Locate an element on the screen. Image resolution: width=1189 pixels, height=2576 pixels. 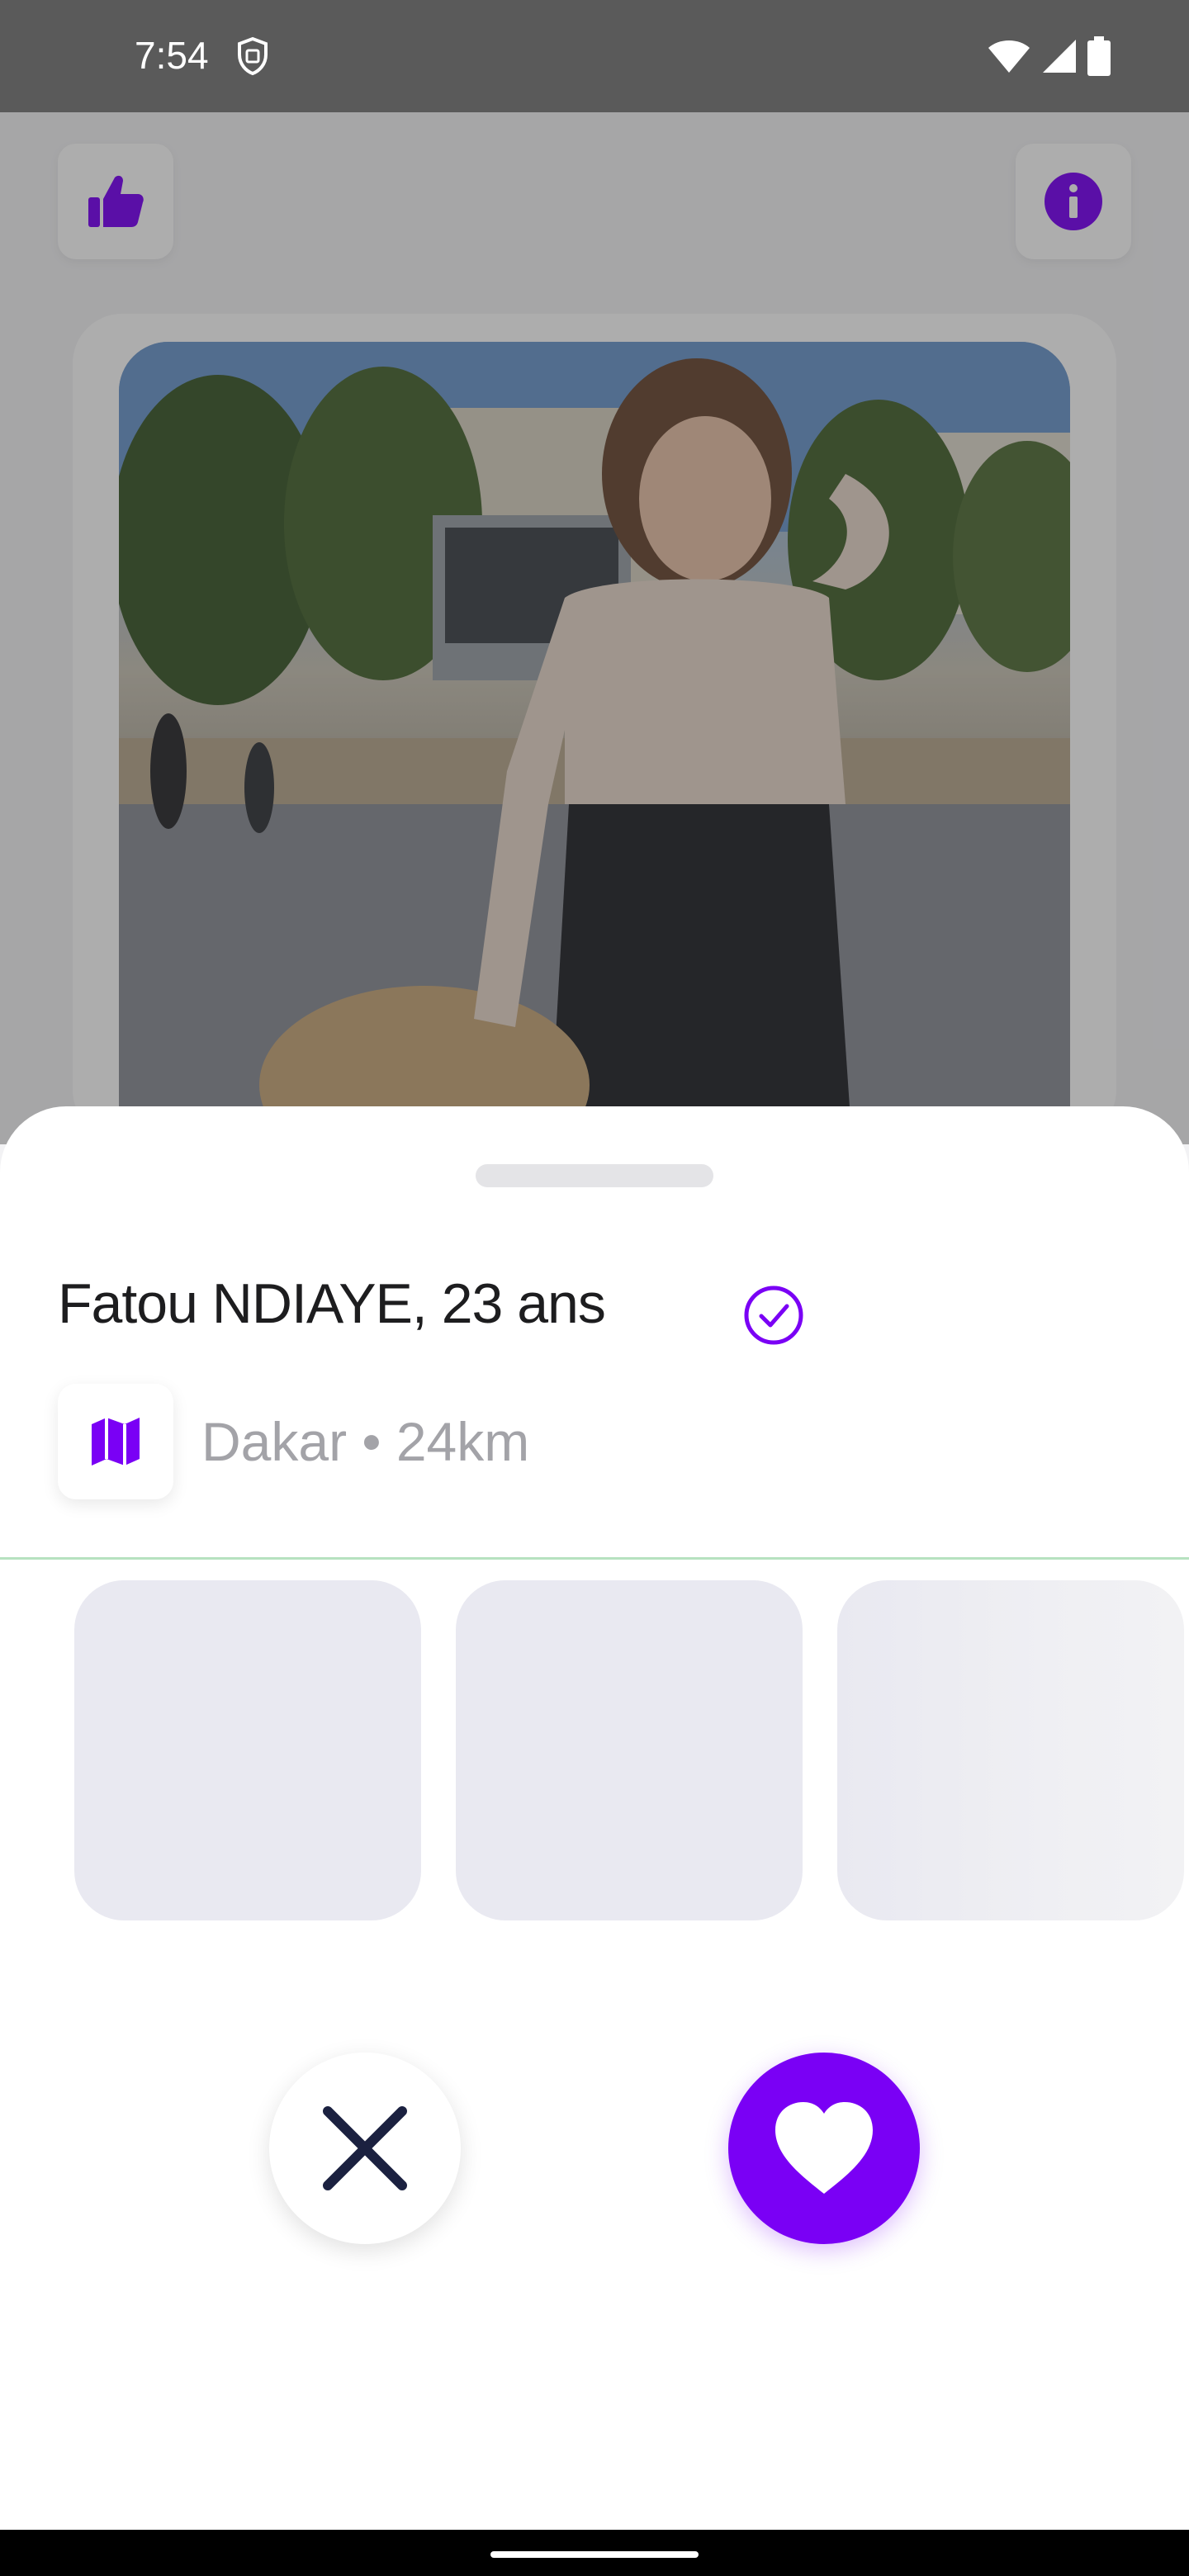
location-text: Dakar • 24km is located at coordinates (365, 1441).